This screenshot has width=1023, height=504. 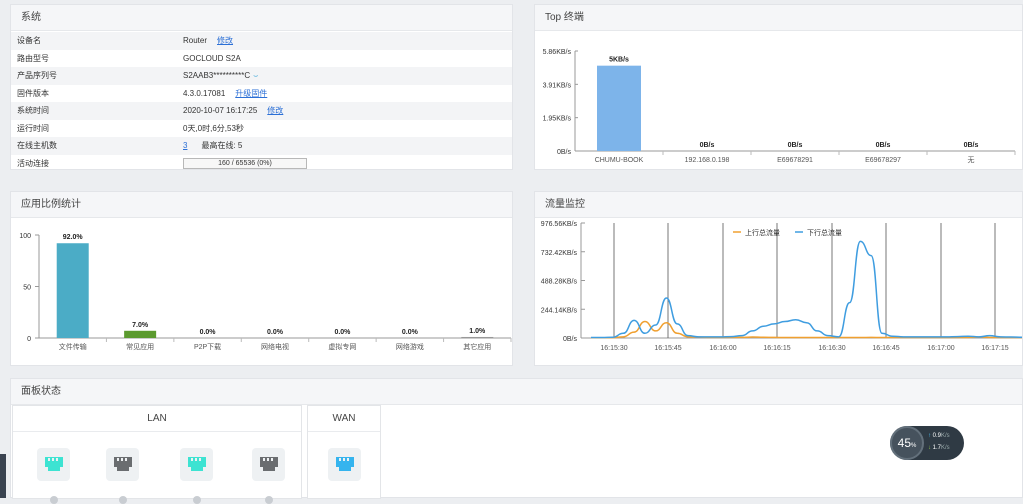 I want to click on top-terminals-title: Top 终端, so click(x=778, y=18).